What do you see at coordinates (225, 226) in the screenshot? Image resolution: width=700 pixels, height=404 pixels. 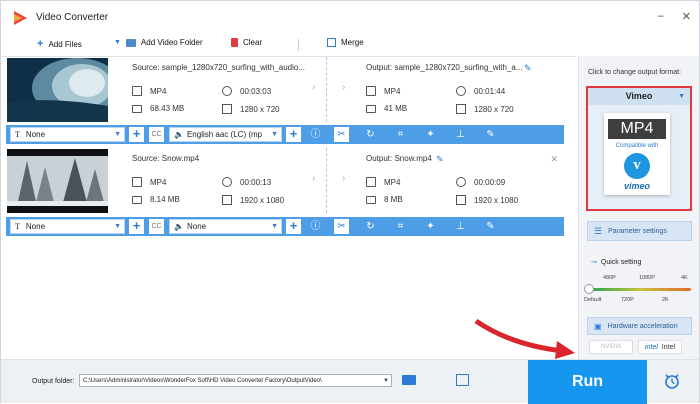 I see `audio-track-select: 🔈 None ▼` at bounding box center [225, 226].